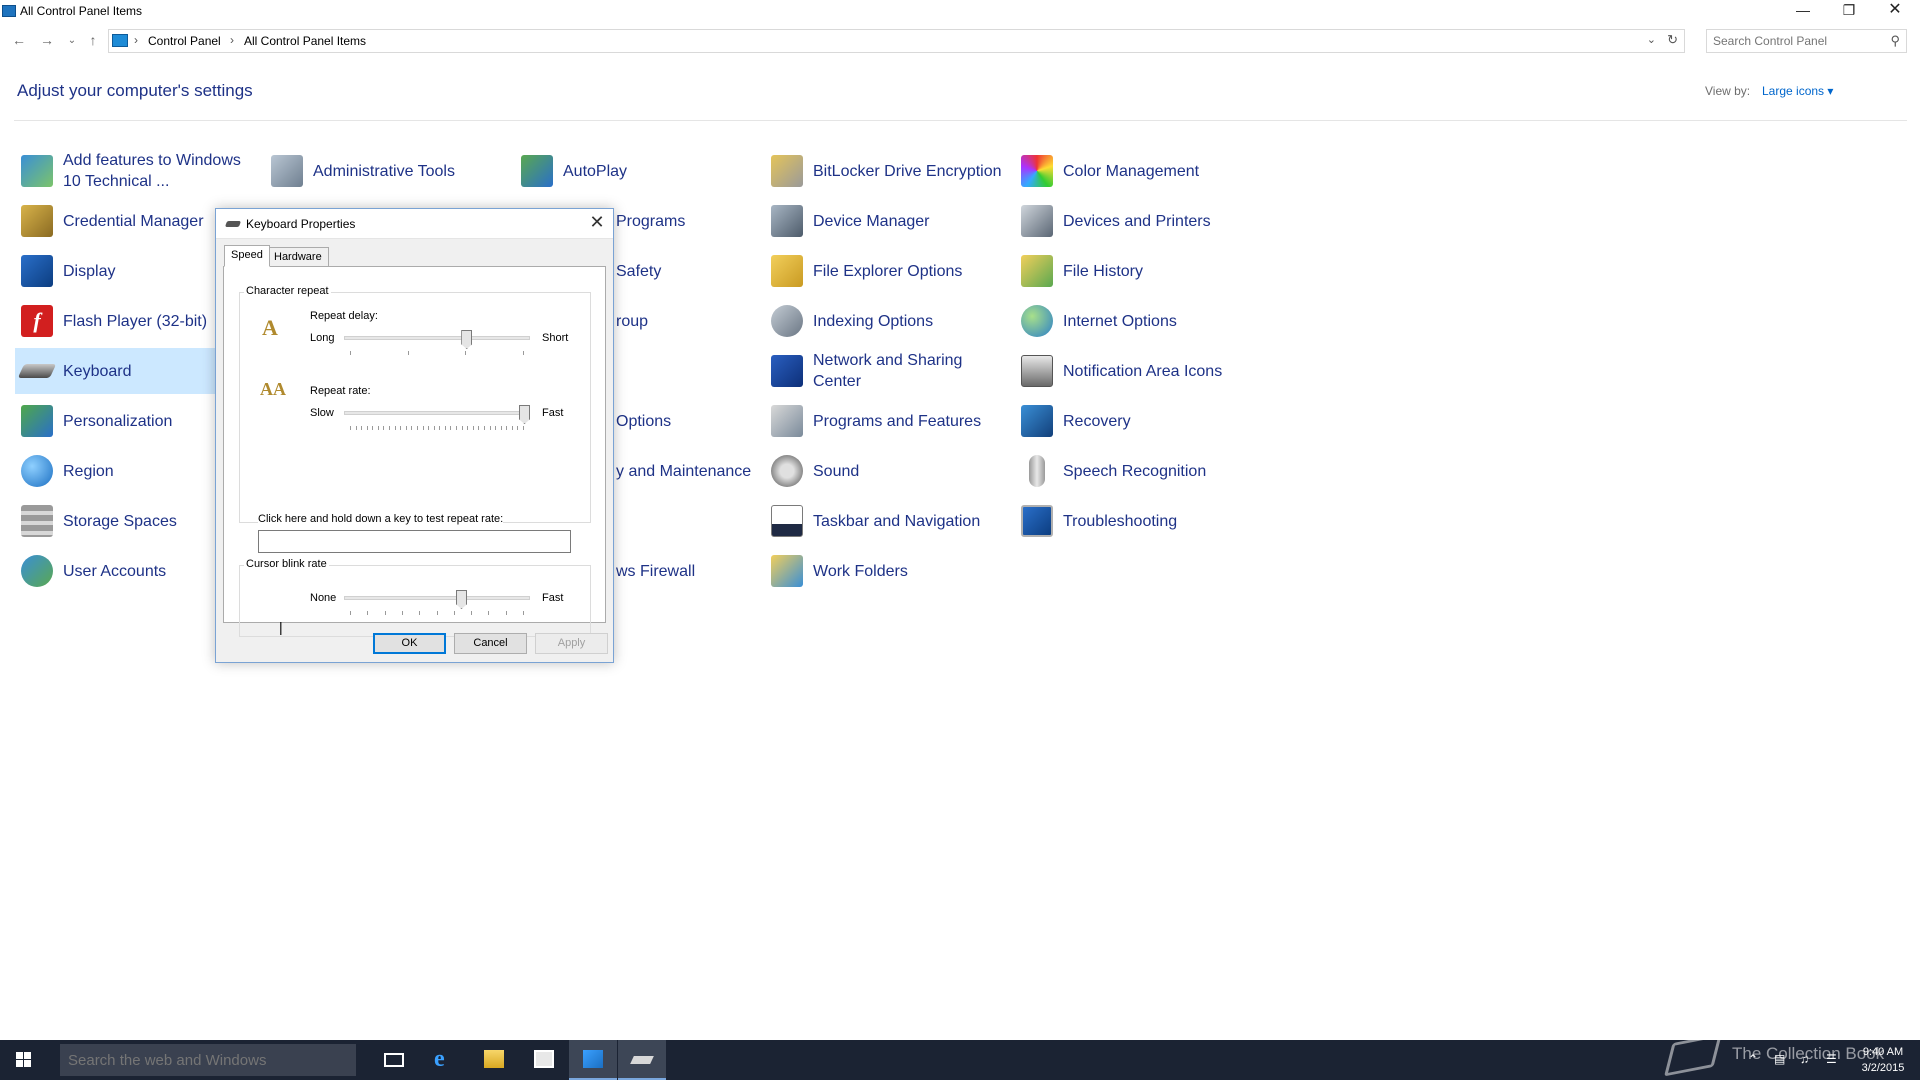  I want to click on dialog-close-icon: ✕, so click(597, 222).